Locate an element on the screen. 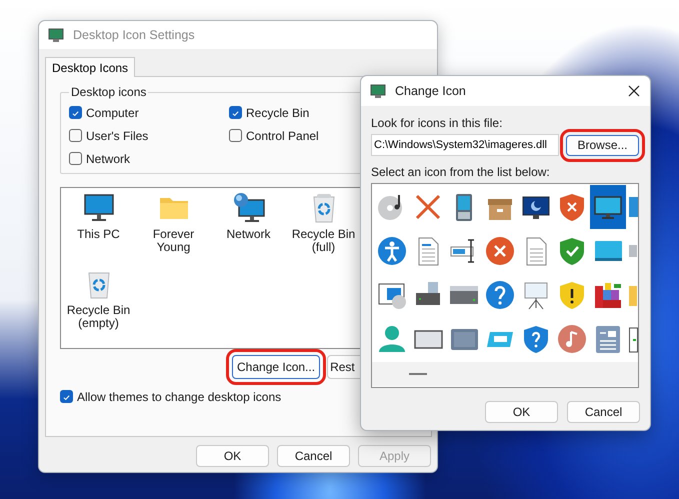 This screenshot has height=499, width=679. list-item: Recycle Bin (full) is located at coordinates (323, 230).